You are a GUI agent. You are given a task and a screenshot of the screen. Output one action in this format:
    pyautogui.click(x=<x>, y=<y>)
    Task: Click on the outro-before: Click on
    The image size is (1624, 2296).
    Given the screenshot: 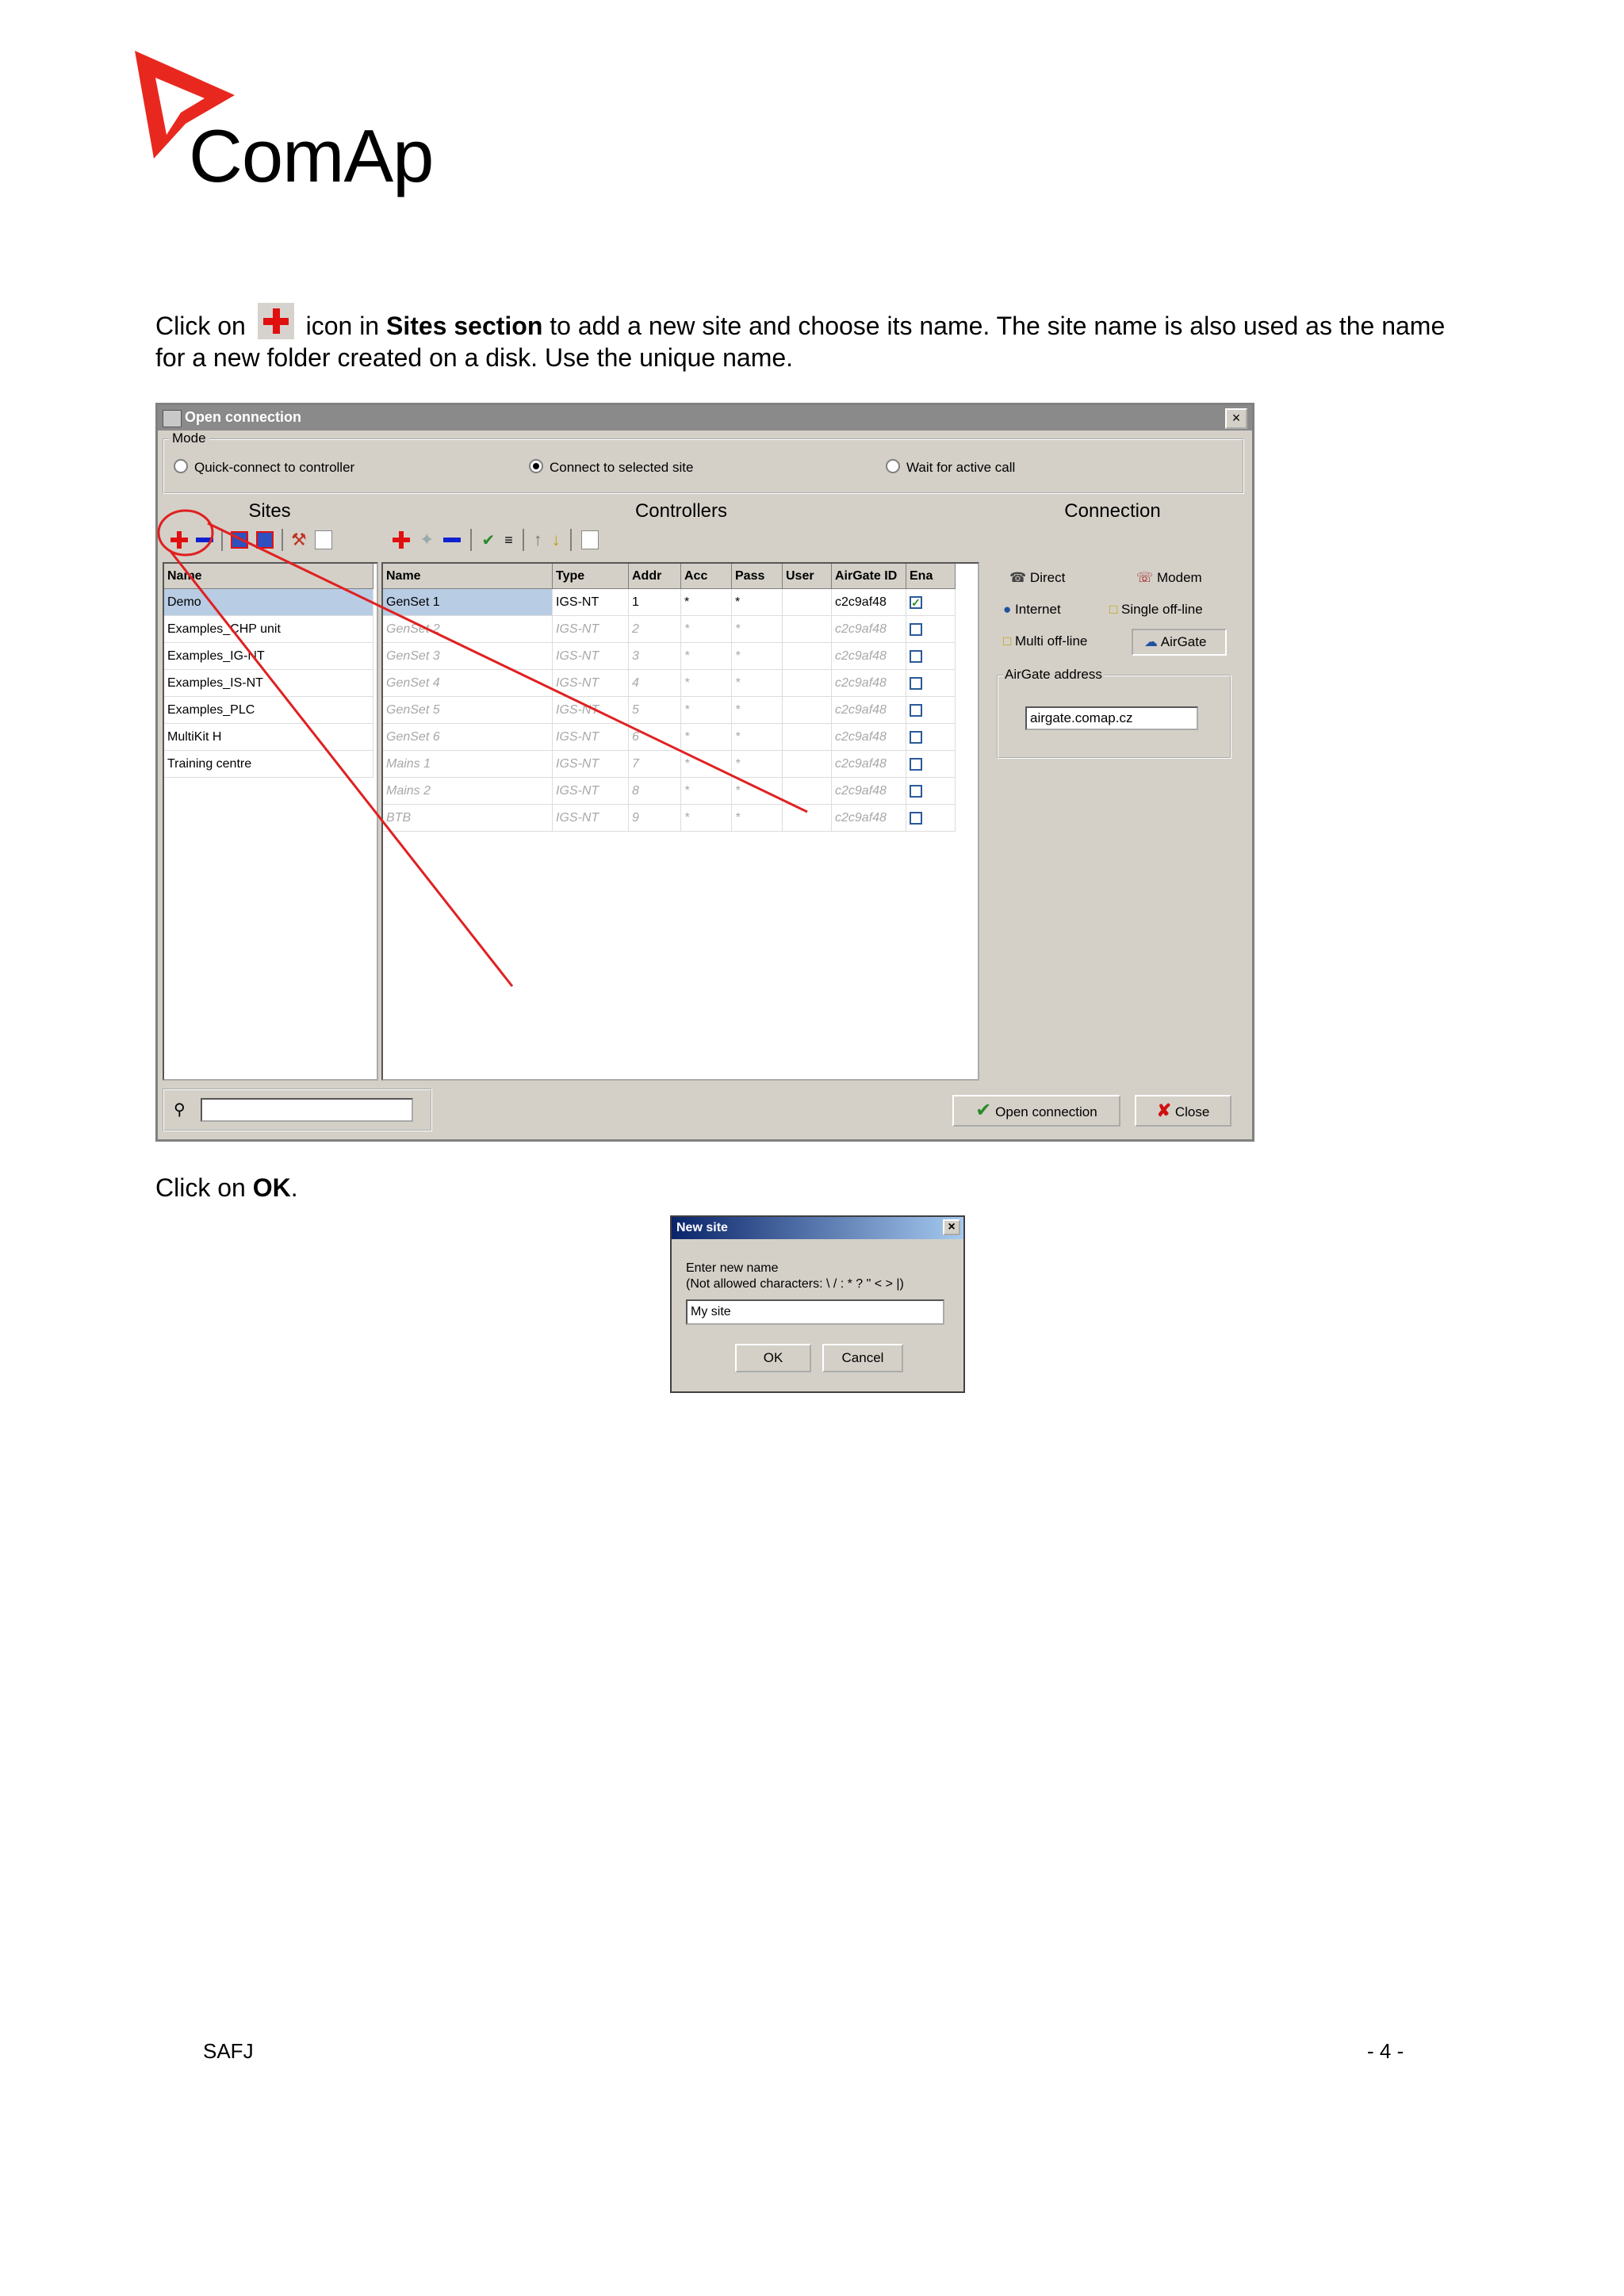 What is the action you would take?
    pyautogui.click(x=200, y=1188)
    